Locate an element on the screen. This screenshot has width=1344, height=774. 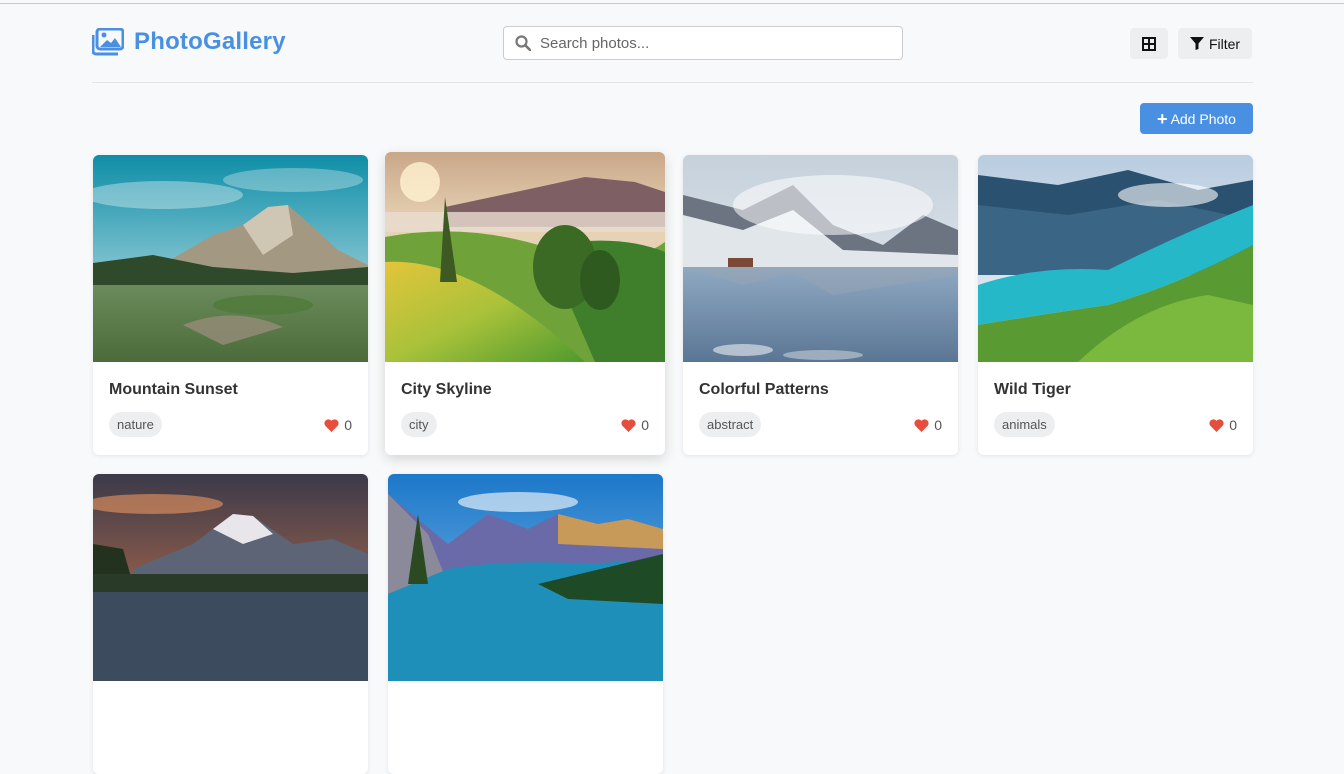
logo-text: PhotoGallery is located at coordinates (210, 41).